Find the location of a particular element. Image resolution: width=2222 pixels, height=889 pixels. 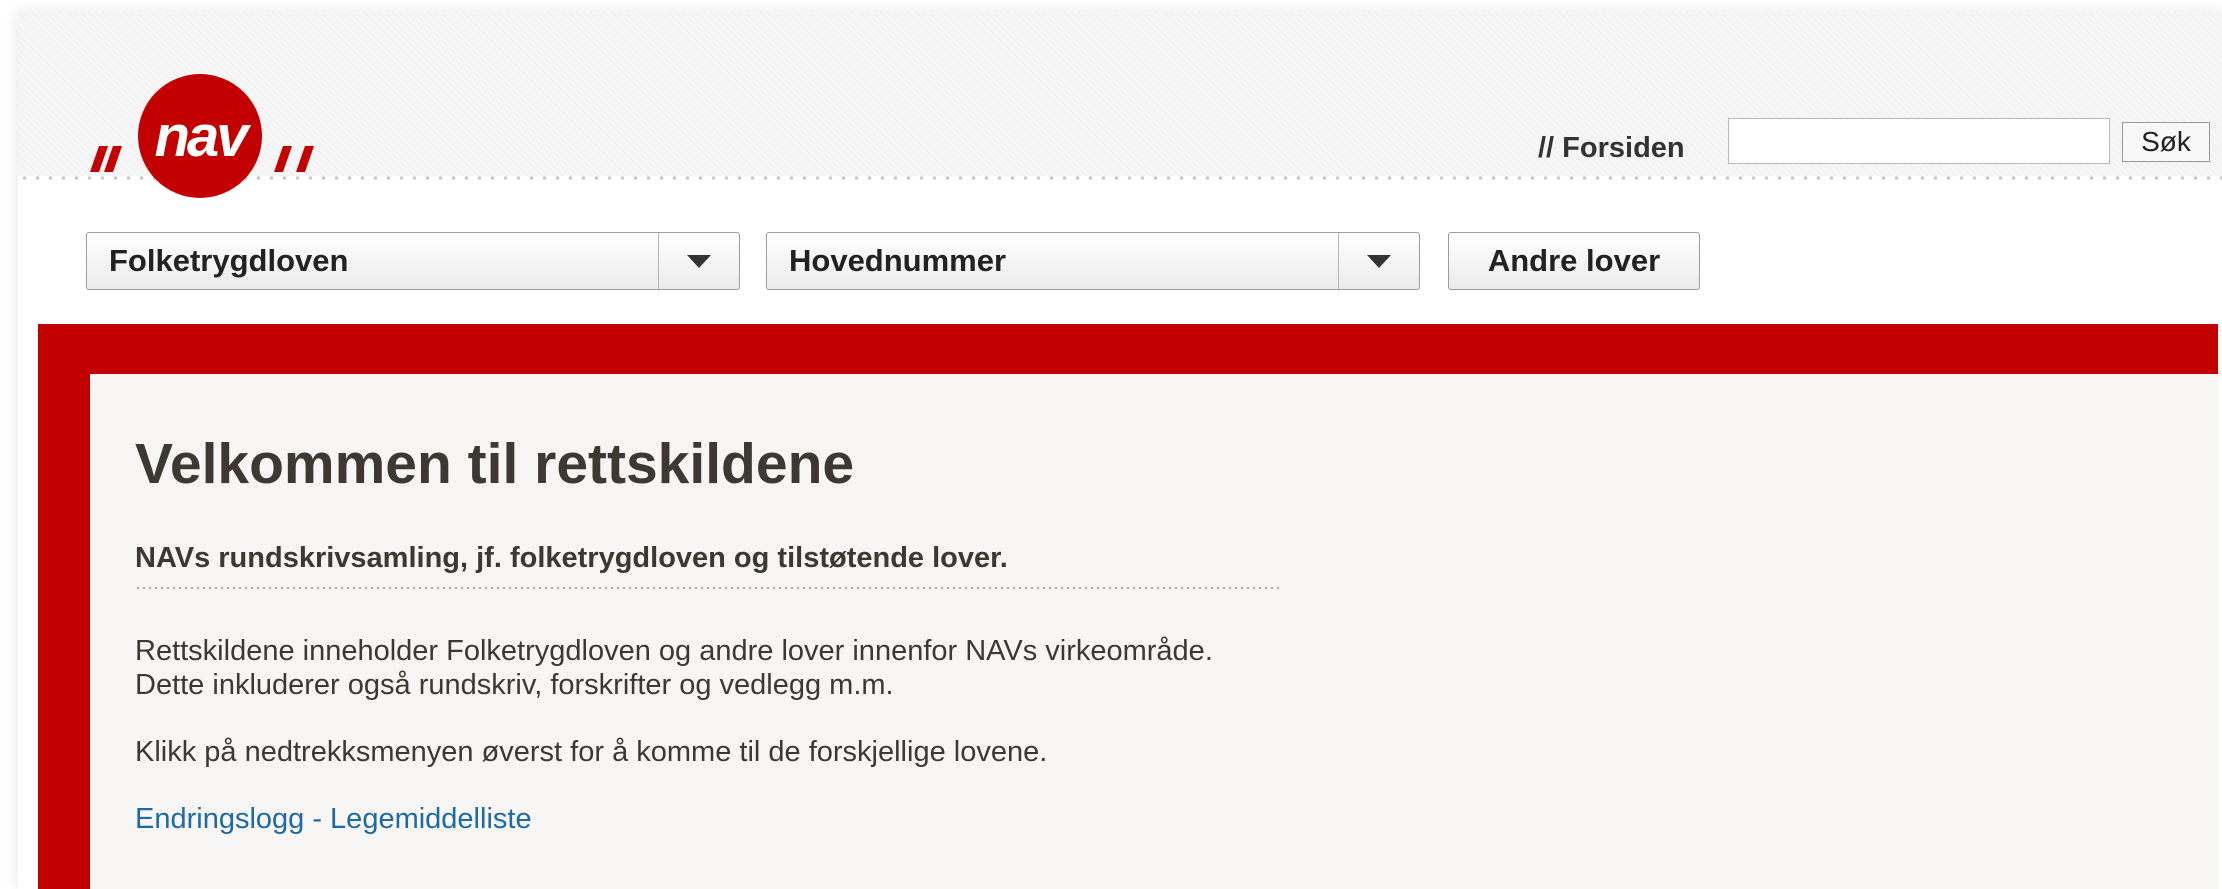

logo-wordmark: nav is located at coordinates (203, 136).